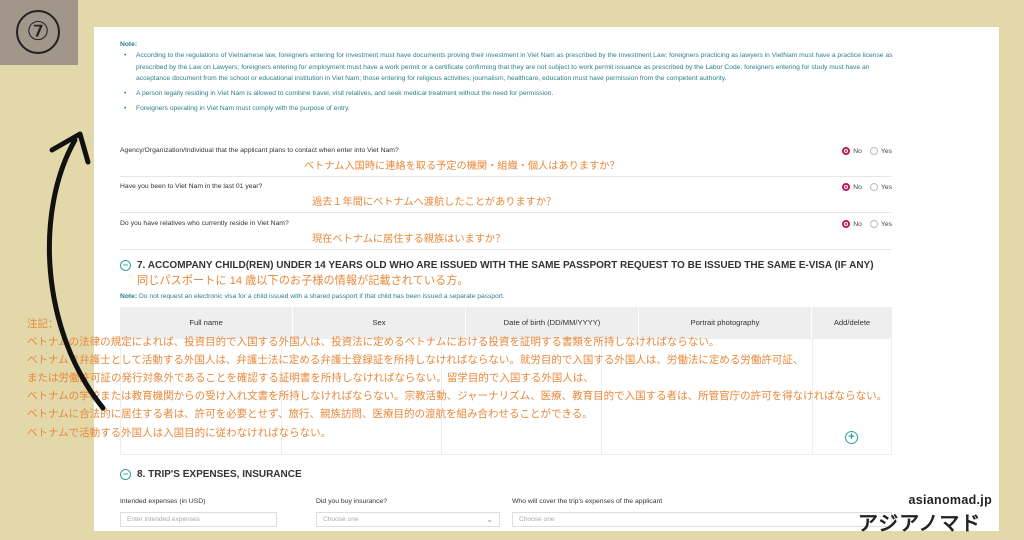  Describe the element at coordinates (43, 324) in the screenshot. I see `jp-line: 注記：` at that location.